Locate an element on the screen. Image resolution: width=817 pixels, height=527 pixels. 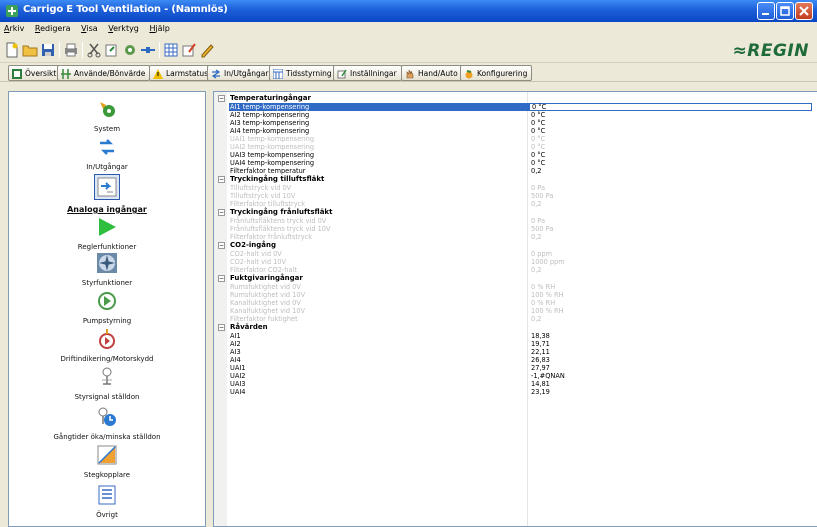
cut-icon is located at coordinates (94, 50).